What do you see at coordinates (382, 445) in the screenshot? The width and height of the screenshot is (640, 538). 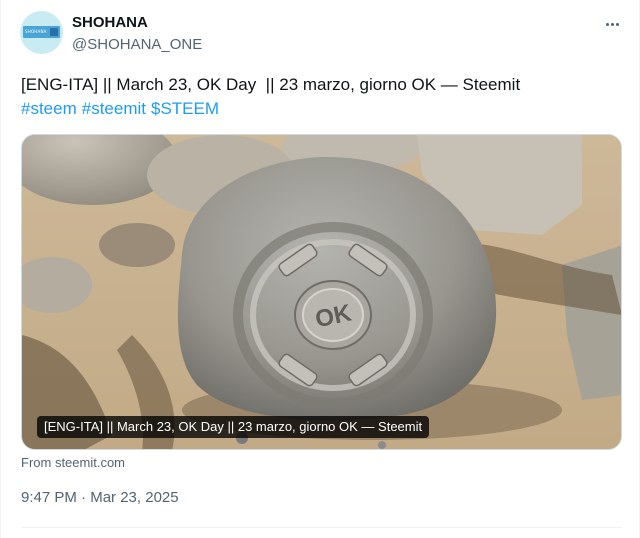 I see `pebble` at bounding box center [382, 445].